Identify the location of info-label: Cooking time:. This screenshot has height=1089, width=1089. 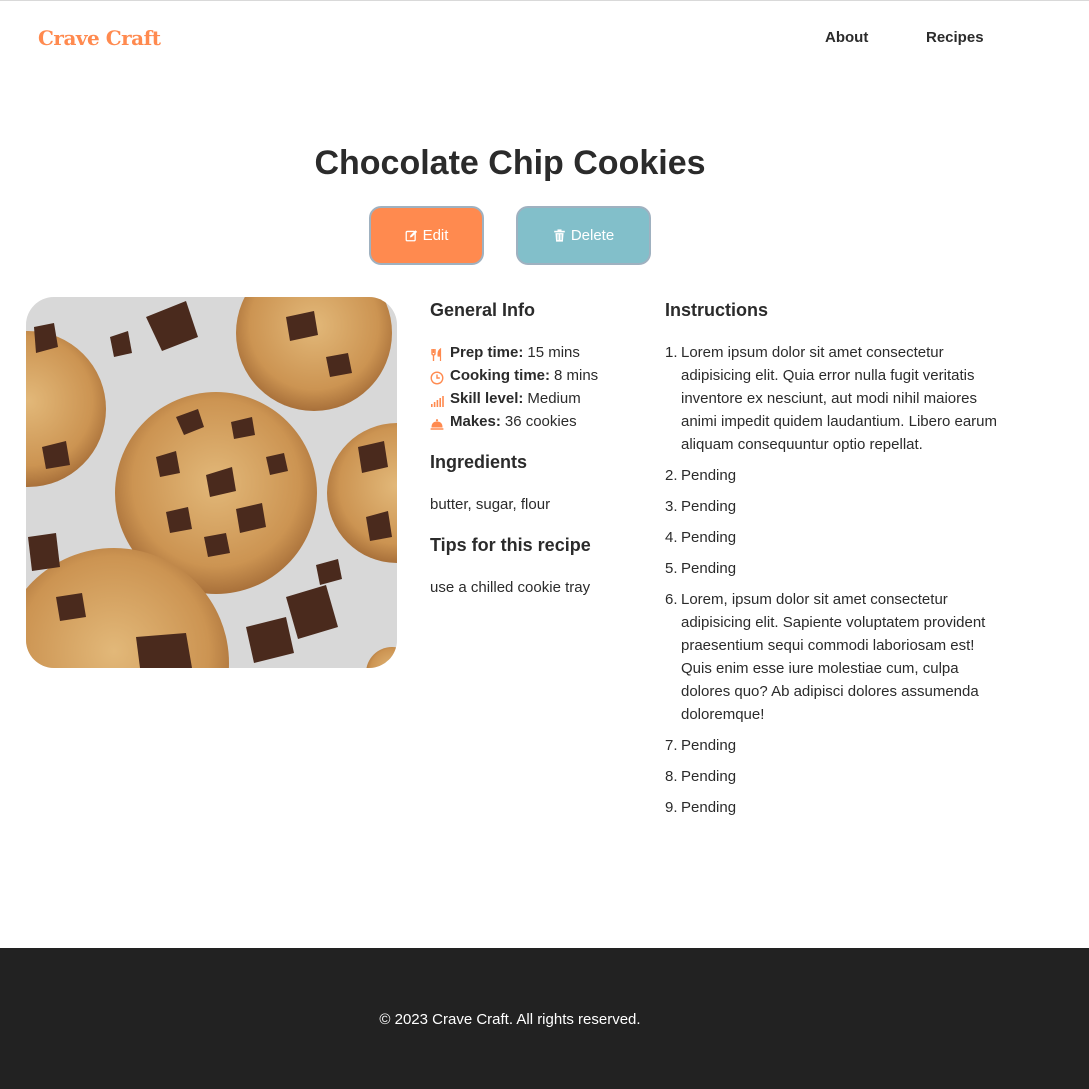
(500, 375).